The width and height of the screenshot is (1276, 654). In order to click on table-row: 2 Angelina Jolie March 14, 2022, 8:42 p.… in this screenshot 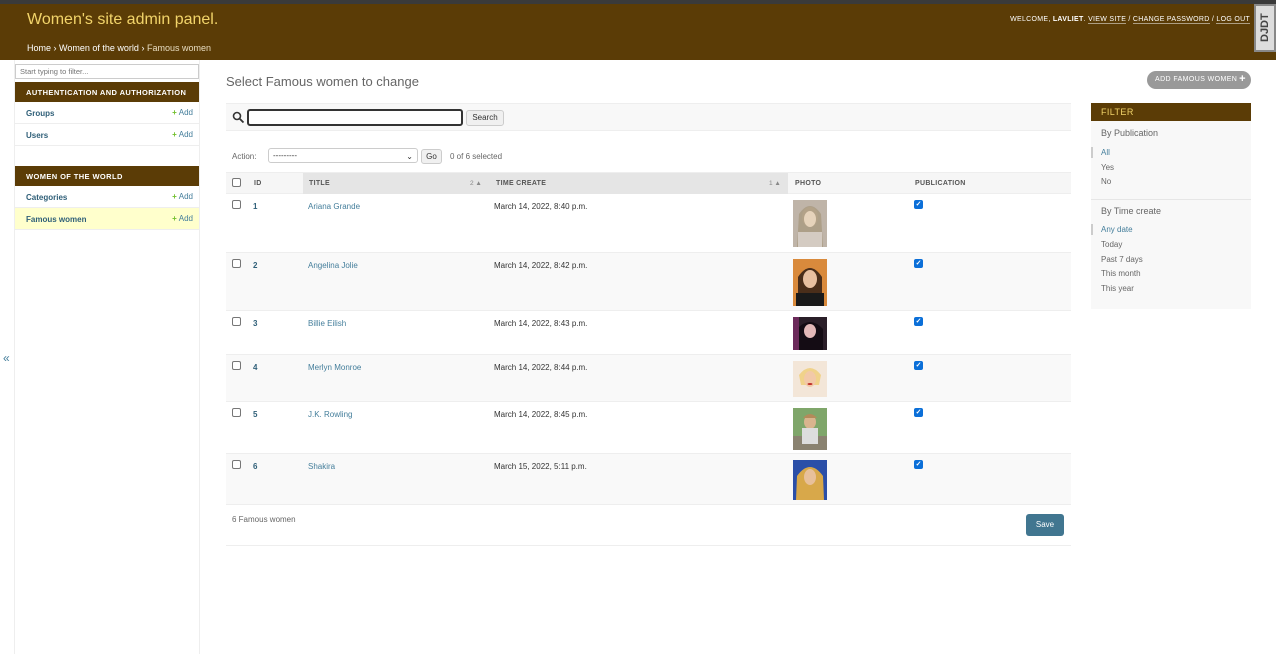, I will do `click(648, 282)`.